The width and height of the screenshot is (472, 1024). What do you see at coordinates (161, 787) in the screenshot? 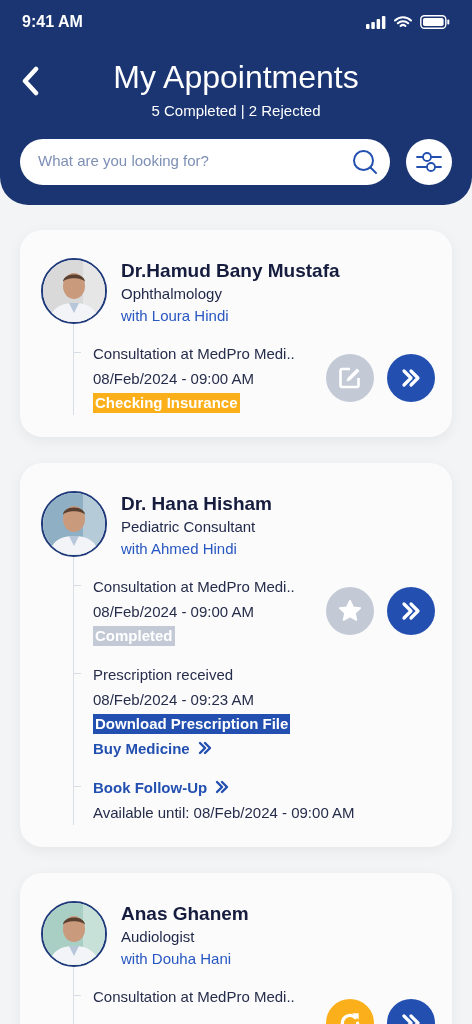
I see `follow-up-link: Book Follow-Up` at bounding box center [161, 787].